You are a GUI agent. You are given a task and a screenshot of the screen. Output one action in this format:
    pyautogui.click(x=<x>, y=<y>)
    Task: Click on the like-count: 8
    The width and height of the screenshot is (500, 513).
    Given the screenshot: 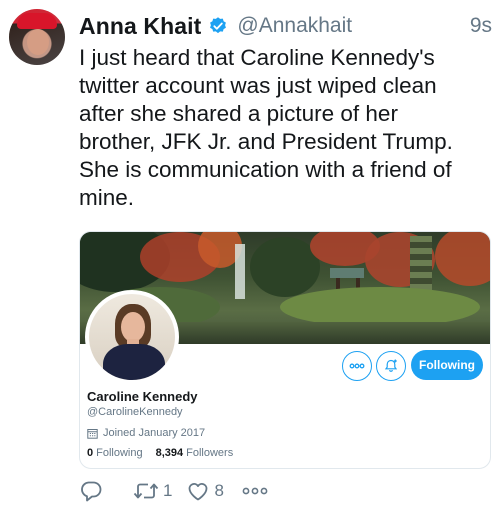 What is the action you would take?
    pyautogui.click(x=219, y=490)
    